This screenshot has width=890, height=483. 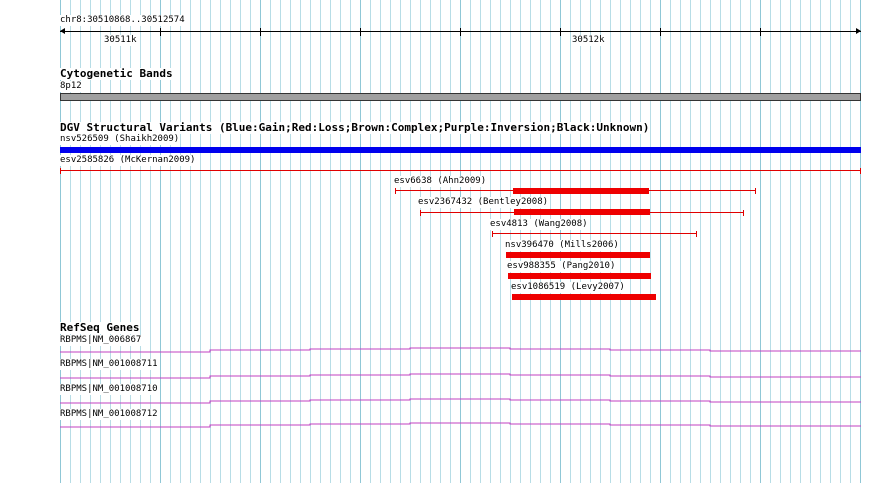 What do you see at coordinates (122, 20) in the screenshot?
I see `location-label: chr8:30510868..30512574` at bounding box center [122, 20].